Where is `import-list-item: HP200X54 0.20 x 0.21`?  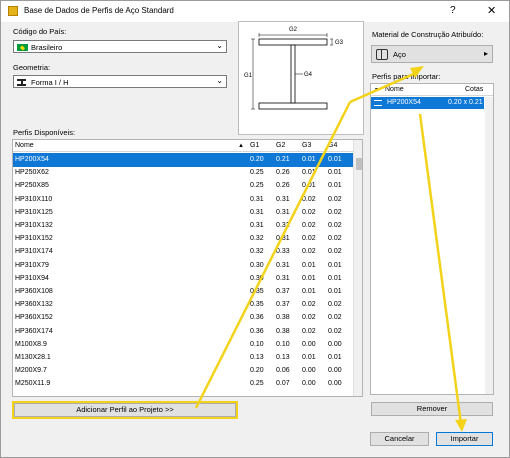
import-list-item: HP200X54 0.20 x 0.21 is located at coordinates (427, 103).